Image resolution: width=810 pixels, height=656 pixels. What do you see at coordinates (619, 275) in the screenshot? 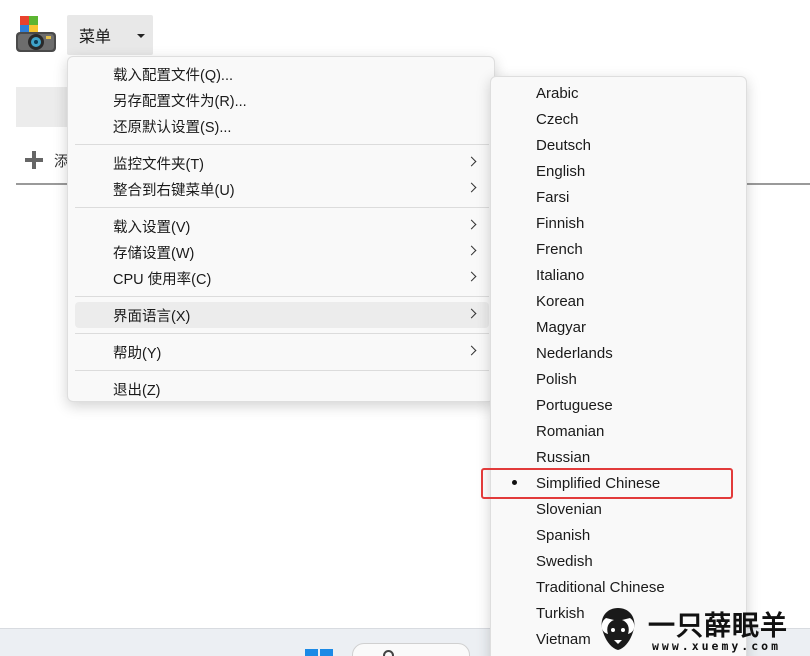
I see `language-option: Italiano` at bounding box center [619, 275].